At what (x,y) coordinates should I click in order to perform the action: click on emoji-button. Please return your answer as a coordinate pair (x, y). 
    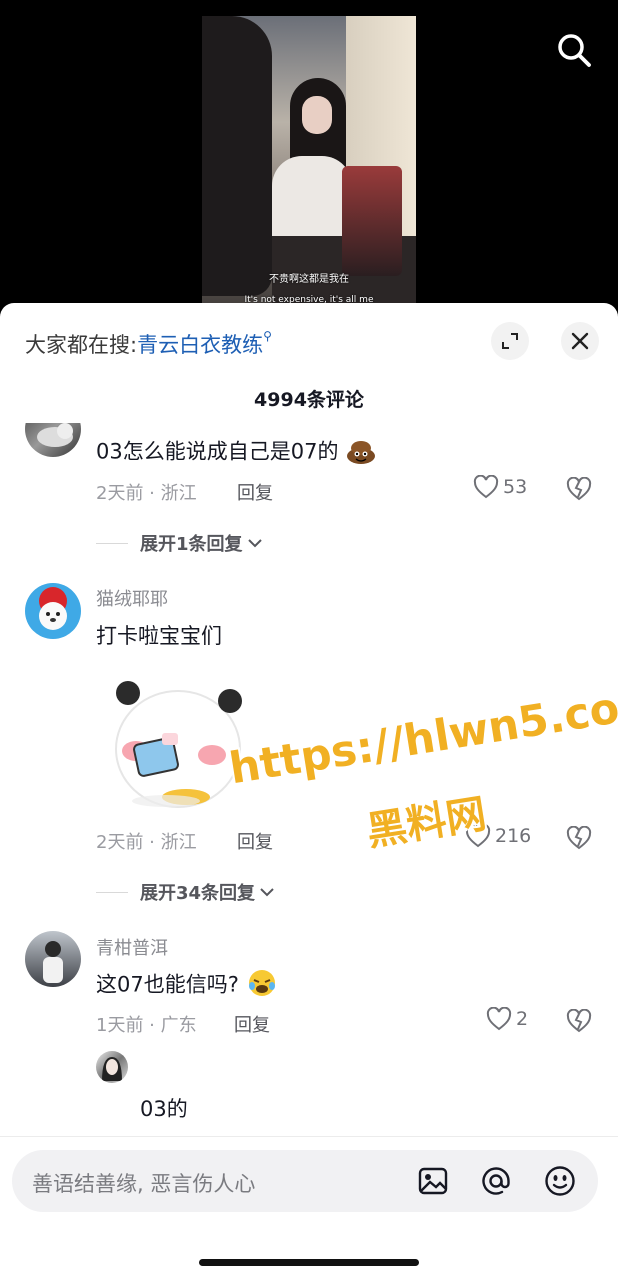
    Looking at the image, I should click on (560, 1183).